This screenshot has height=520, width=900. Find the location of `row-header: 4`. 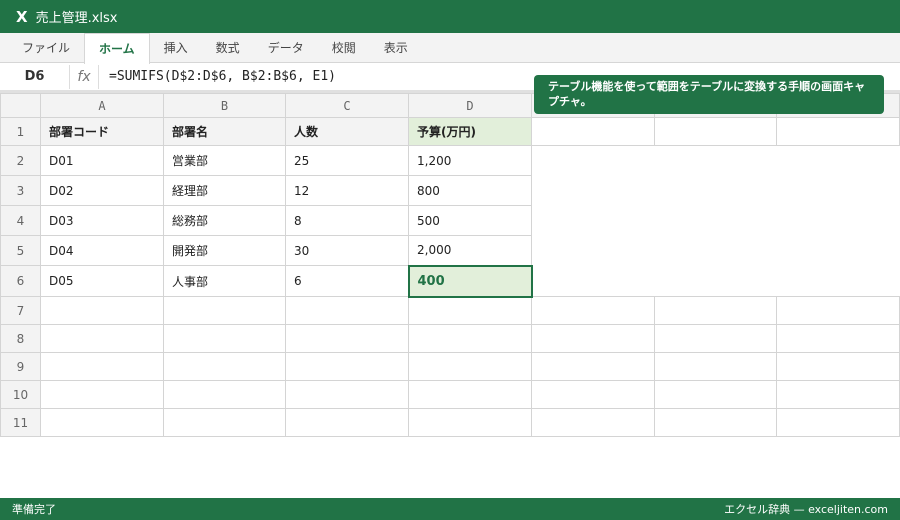

row-header: 4 is located at coordinates (20, 220).